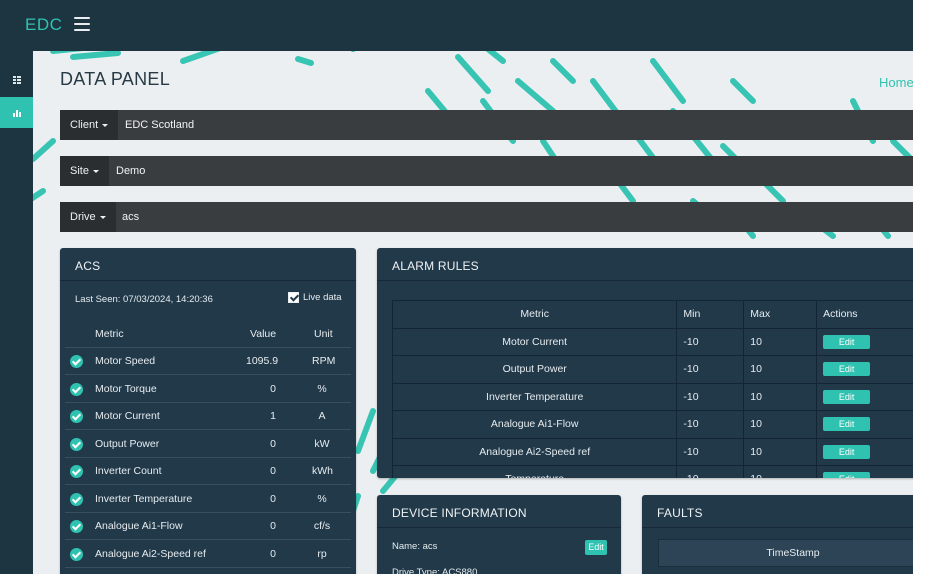 The width and height of the screenshot is (952, 584). What do you see at coordinates (322, 471) in the screenshot?
I see `metric-unit: kWh` at bounding box center [322, 471].